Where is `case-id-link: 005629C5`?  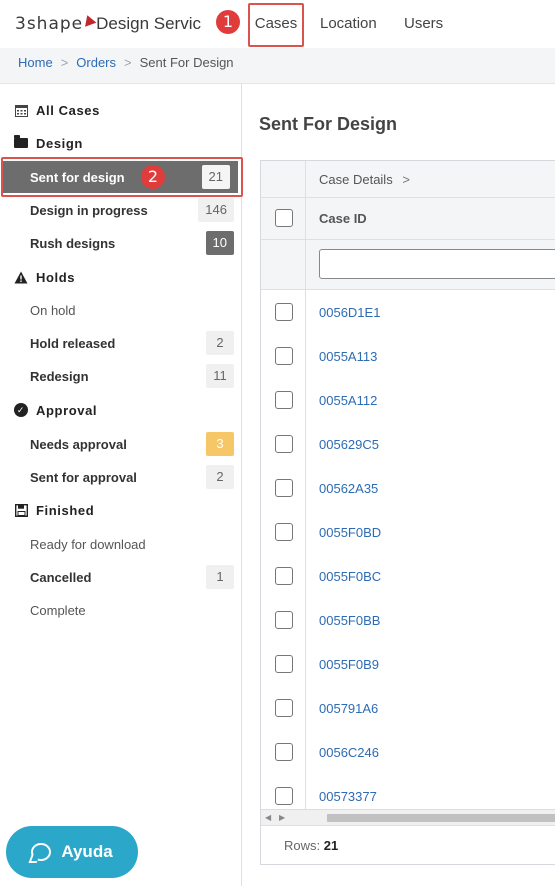 case-id-link: 005629C5 is located at coordinates (349, 444).